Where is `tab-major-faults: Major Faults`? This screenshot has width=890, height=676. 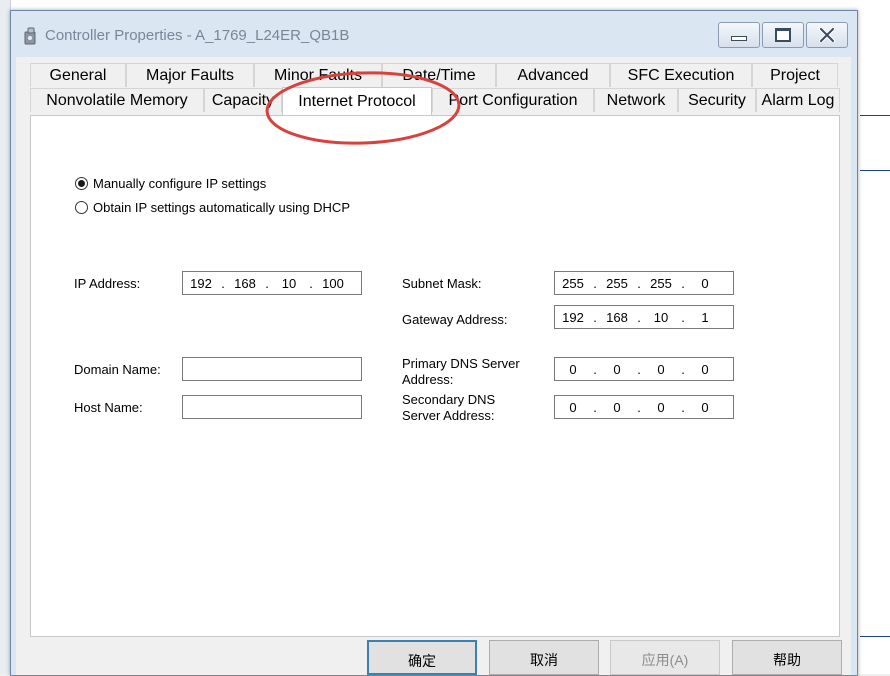 tab-major-faults: Major Faults is located at coordinates (190, 75).